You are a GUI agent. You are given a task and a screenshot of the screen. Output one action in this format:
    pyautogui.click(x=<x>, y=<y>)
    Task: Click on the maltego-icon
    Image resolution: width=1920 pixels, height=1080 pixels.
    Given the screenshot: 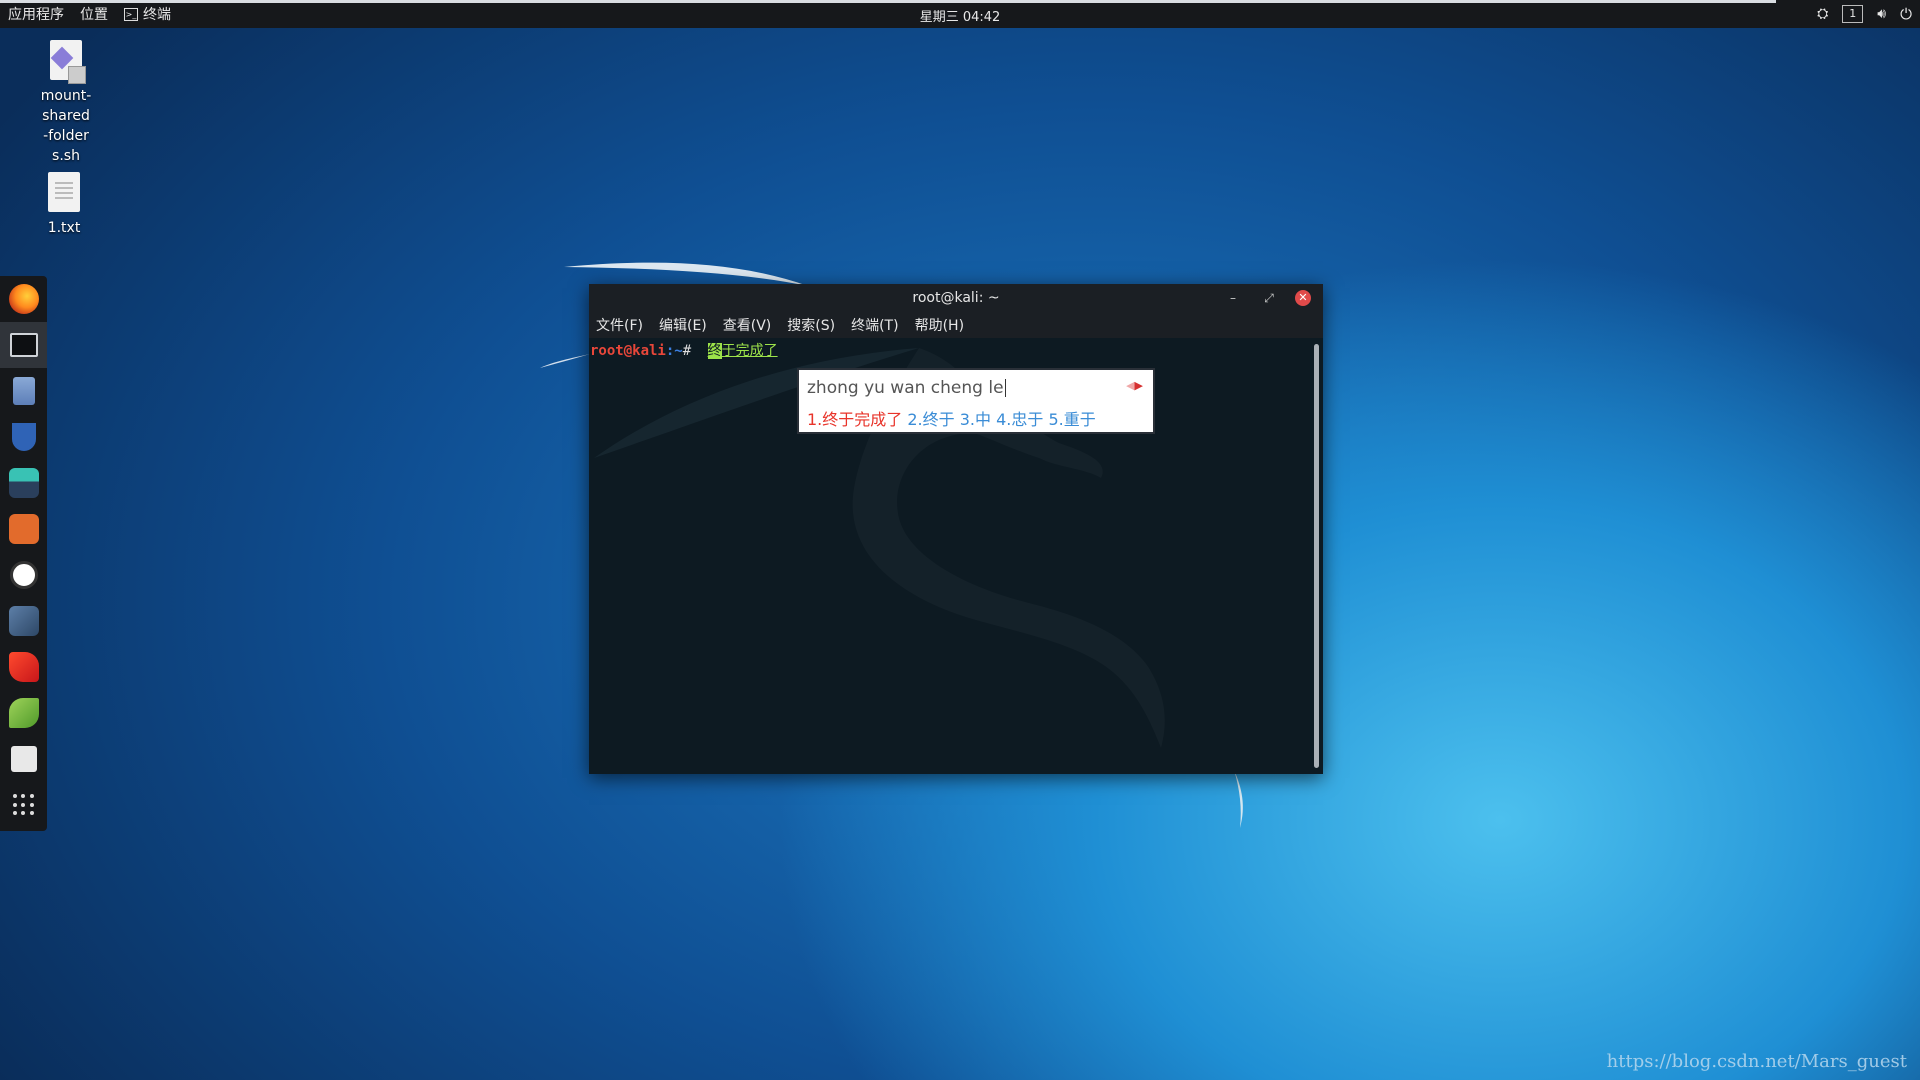 What is the action you would take?
    pyautogui.click(x=23, y=621)
    